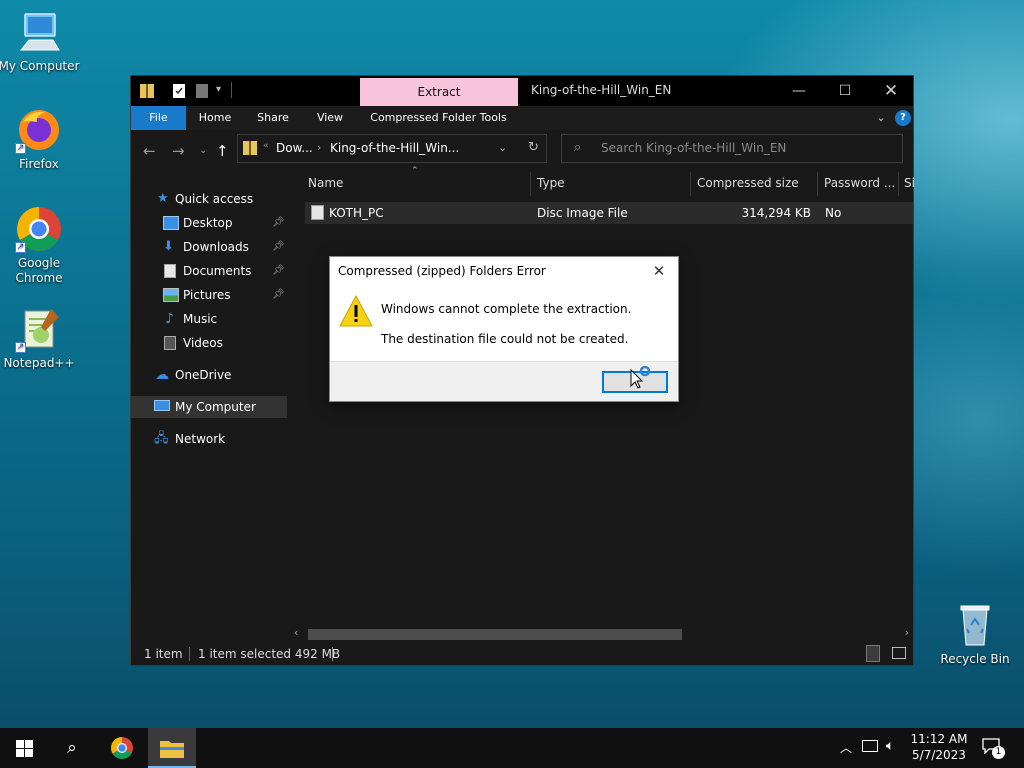  What do you see at coordinates (975, 625) in the screenshot?
I see `recycle-bin-icon` at bounding box center [975, 625].